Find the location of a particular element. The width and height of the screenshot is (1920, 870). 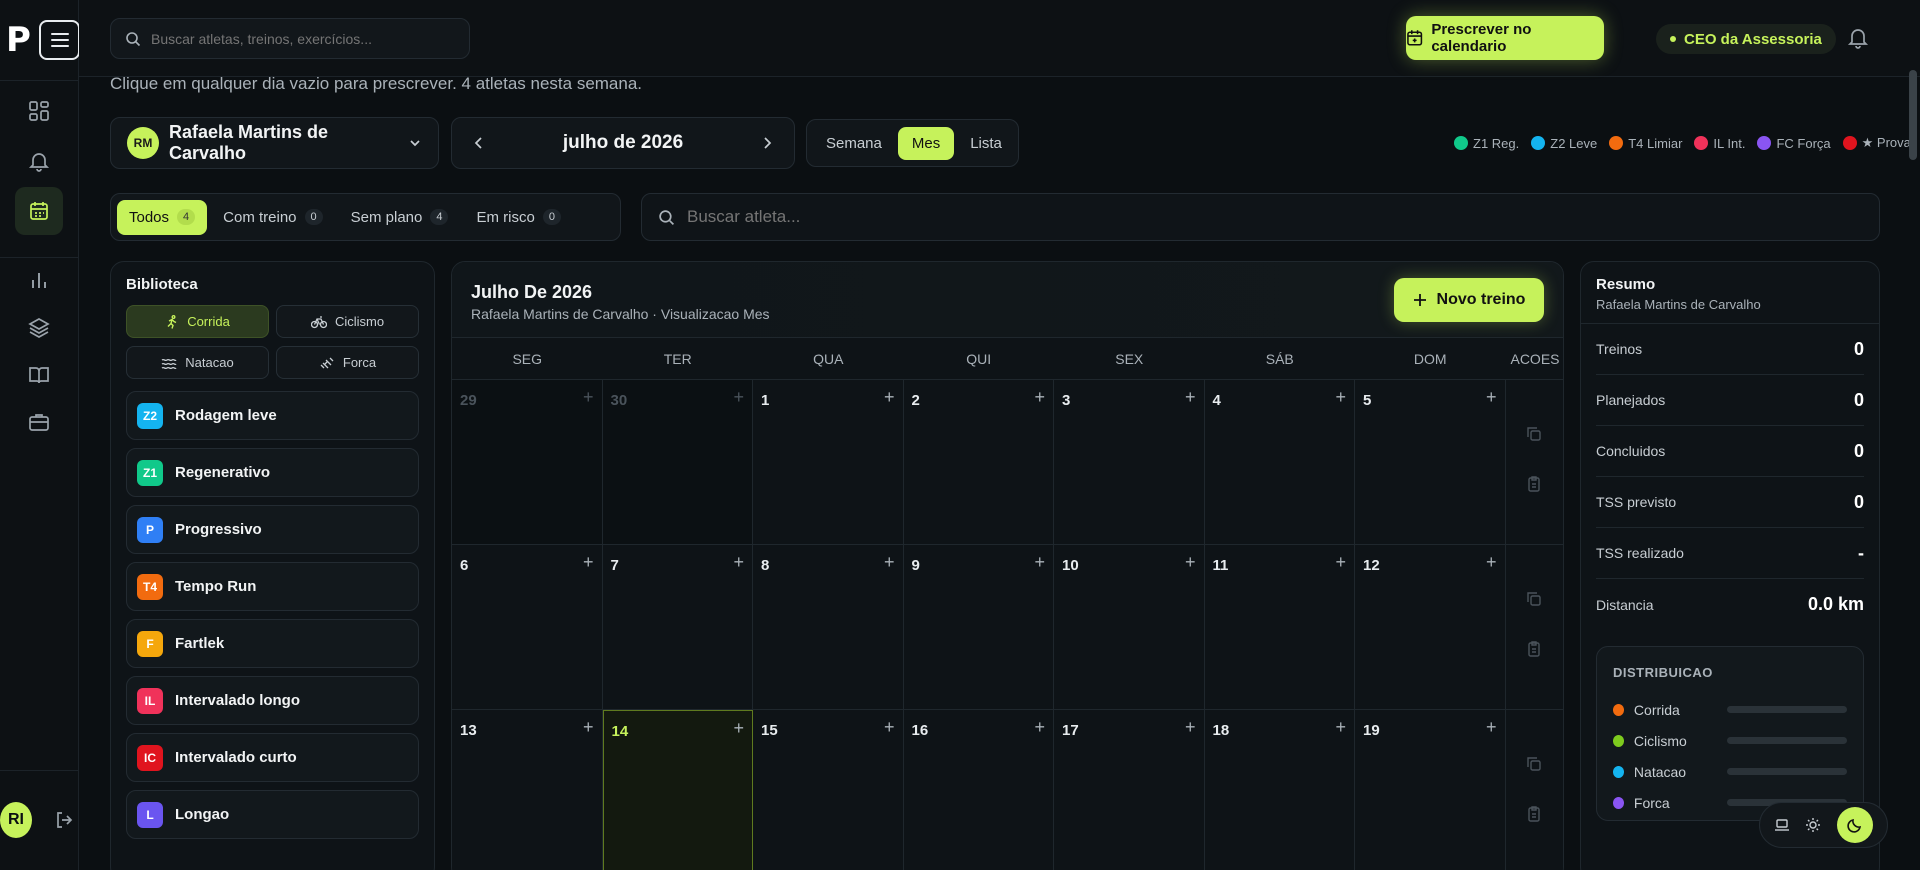

view-week-tab: Semana is located at coordinates (854, 143).